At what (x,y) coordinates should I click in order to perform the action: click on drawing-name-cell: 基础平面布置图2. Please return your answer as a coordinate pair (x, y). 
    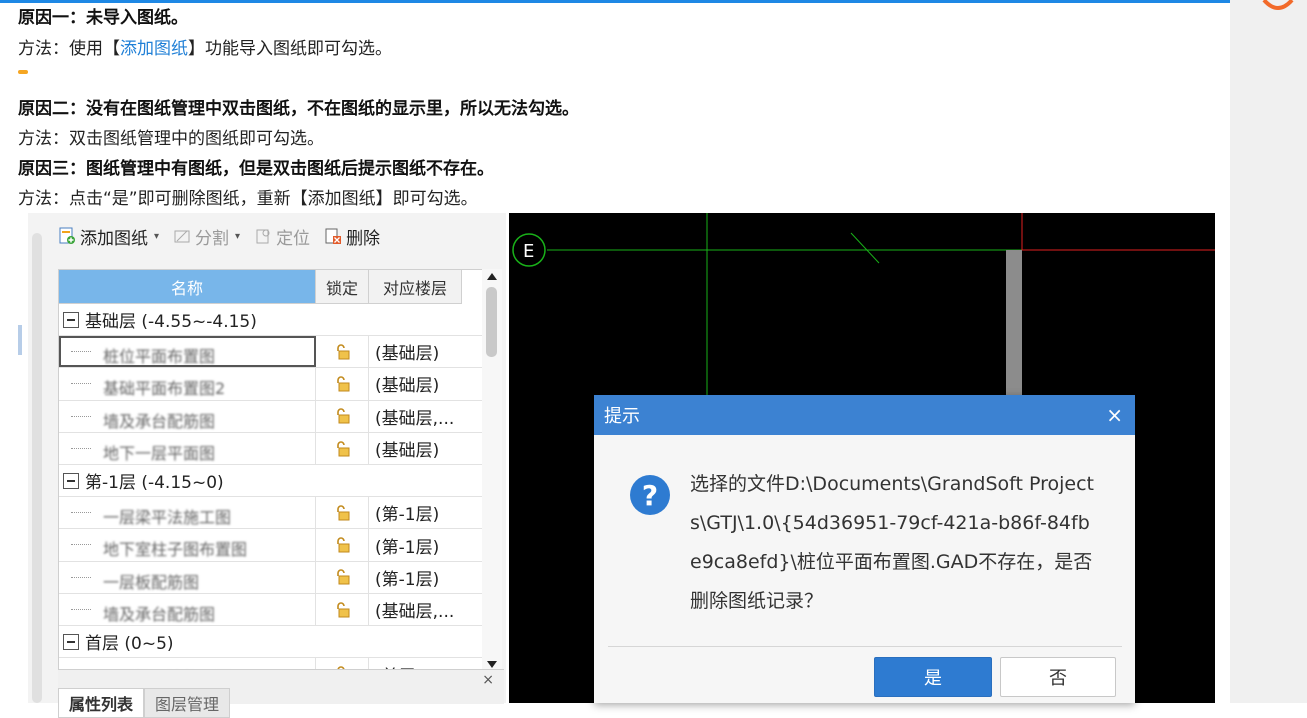
    Looking at the image, I should click on (187, 384).